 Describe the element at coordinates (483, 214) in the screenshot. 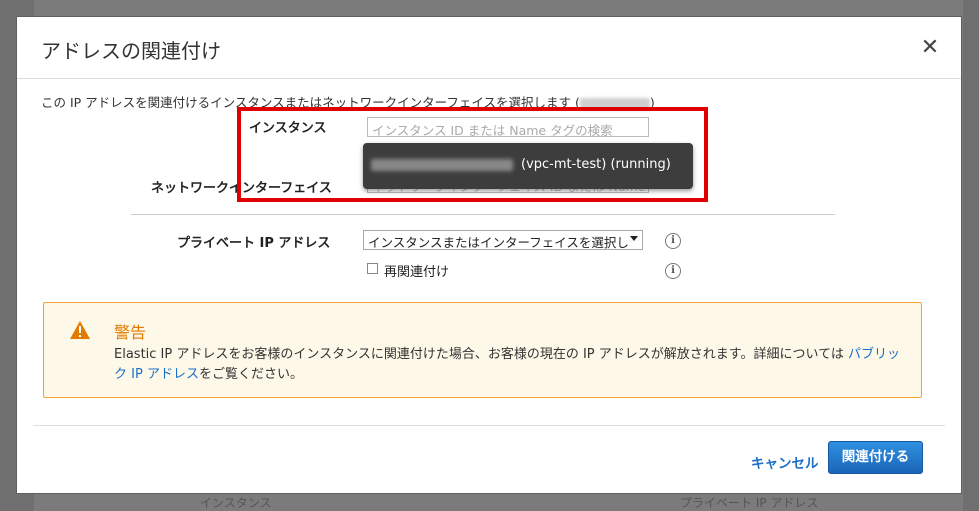

I see `form-divider` at that location.